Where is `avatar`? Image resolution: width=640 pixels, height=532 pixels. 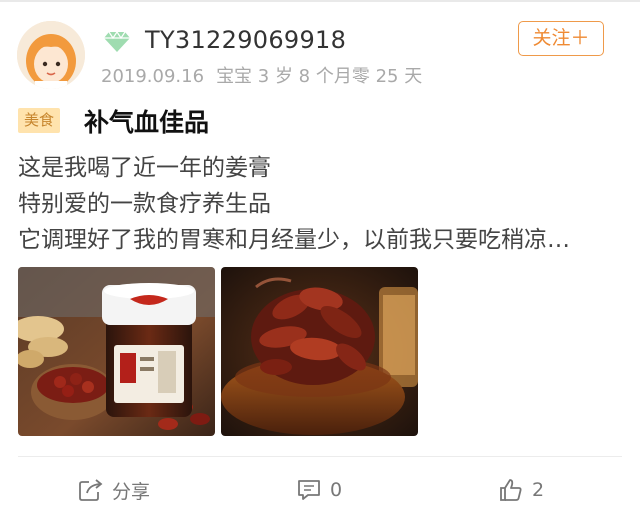
avatar is located at coordinates (51, 55).